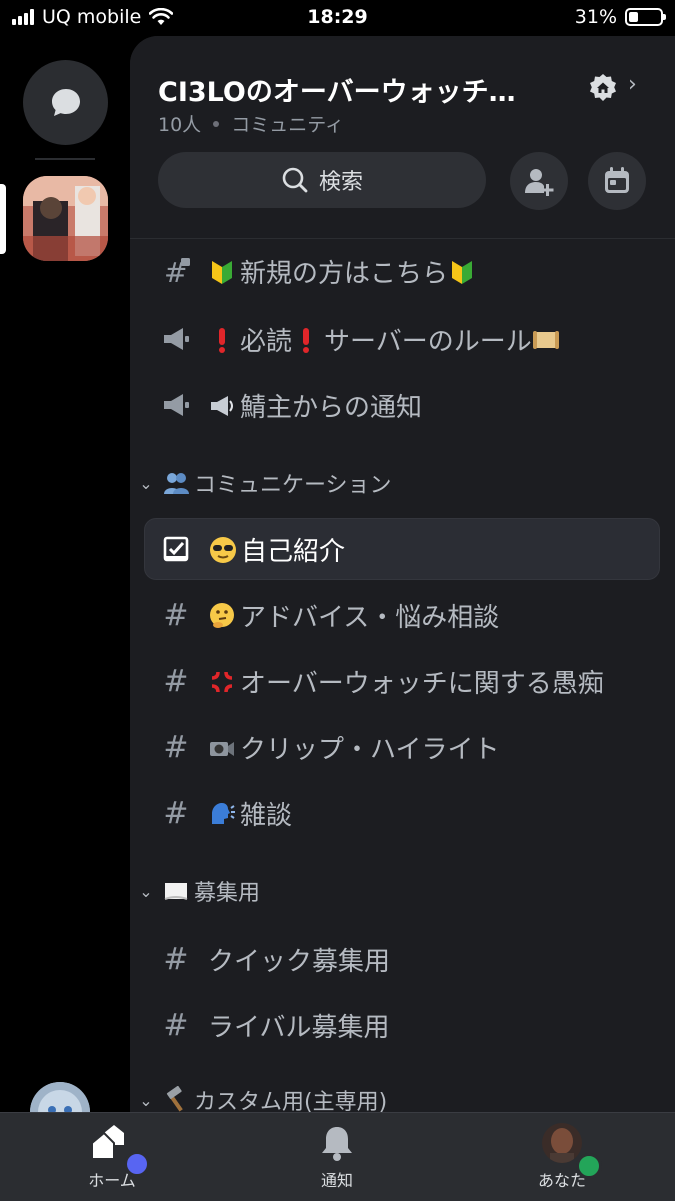  What do you see at coordinates (336, 1180) in the screenshot?
I see `nav-label: 通知` at bounding box center [336, 1180].